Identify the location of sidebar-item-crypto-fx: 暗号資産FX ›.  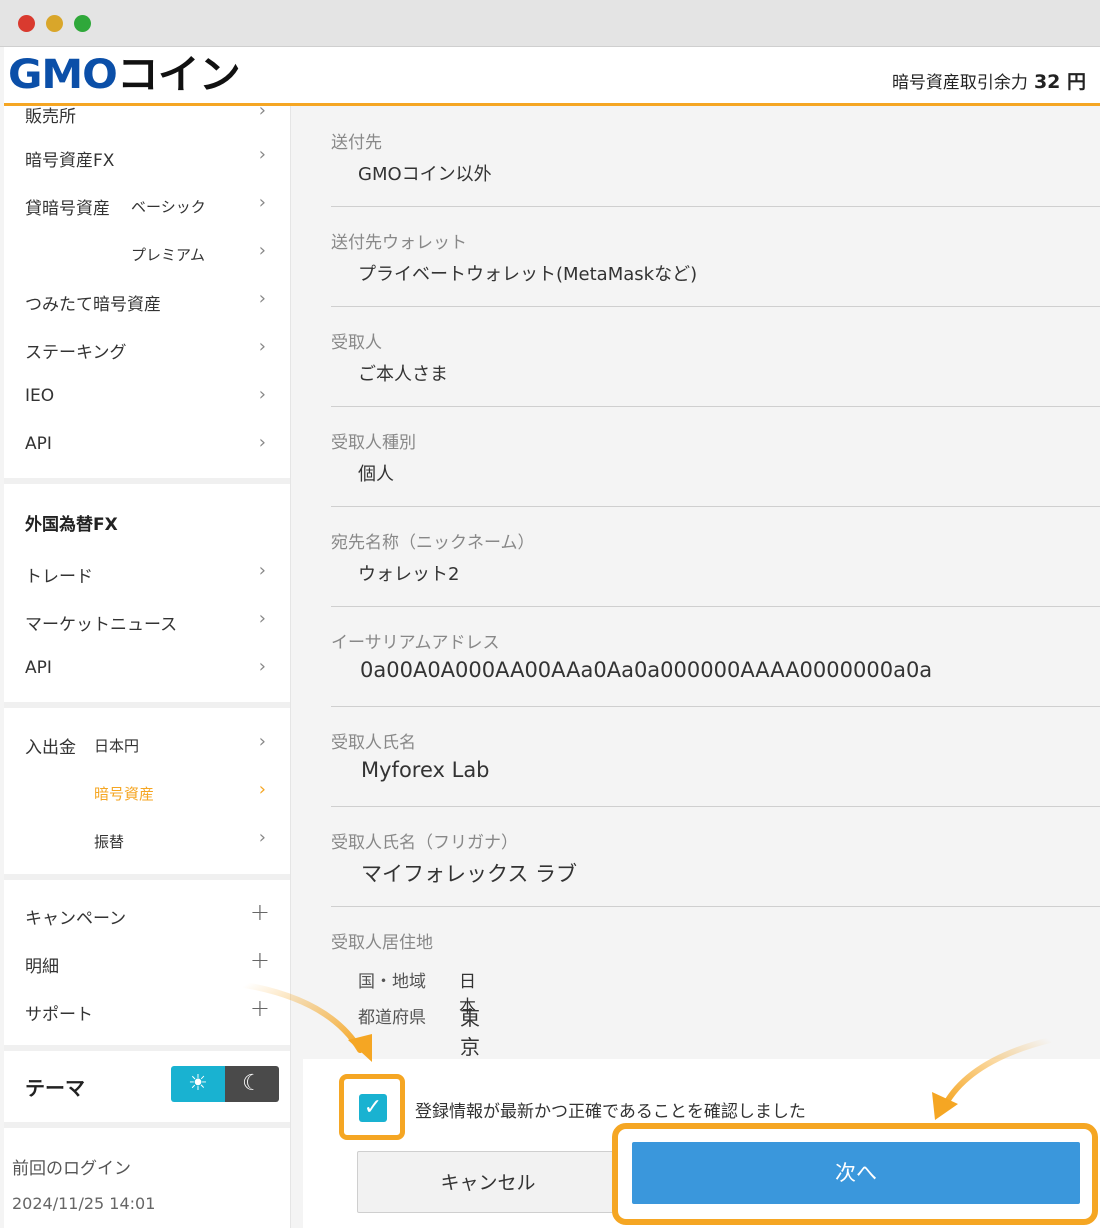
(147, 156).